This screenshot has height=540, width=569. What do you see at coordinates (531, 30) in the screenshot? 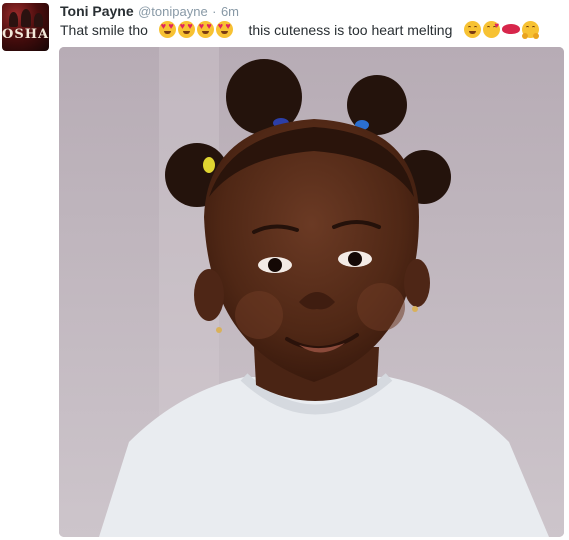
I see `hugging-face-emoji-icon` at bounding box center [531, 30].